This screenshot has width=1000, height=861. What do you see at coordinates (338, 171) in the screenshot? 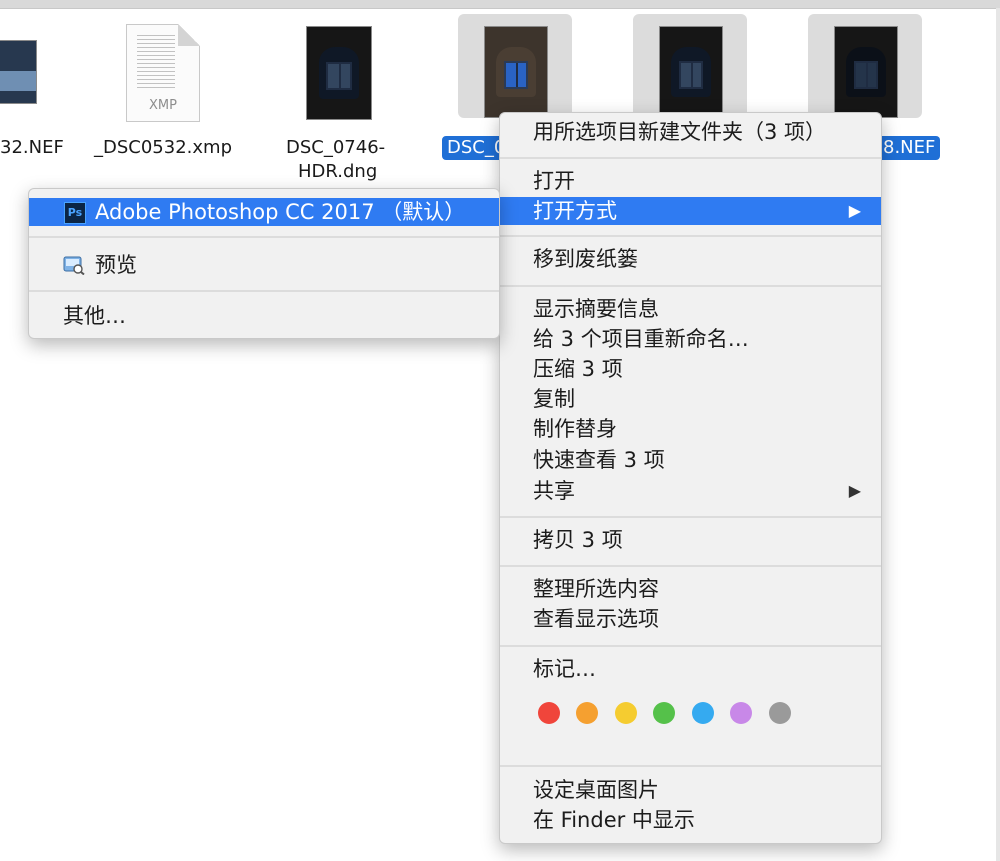
I see `file-name: HDR.dng` at bounding box center [338, 171].